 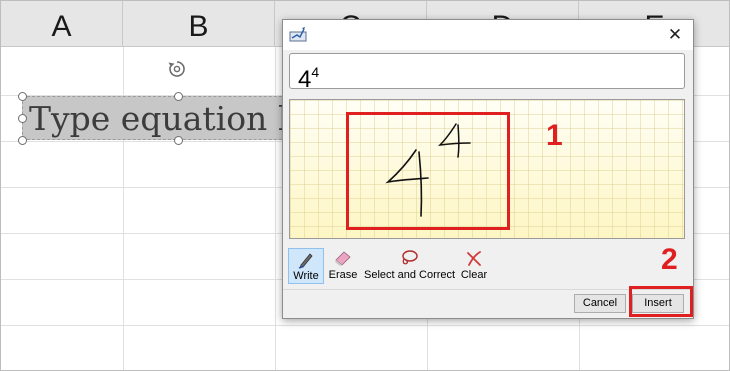 What do you see at coordinates (410, 257) in the screenshot?
I see `lasso-icon` at bounding box center [410, 257].